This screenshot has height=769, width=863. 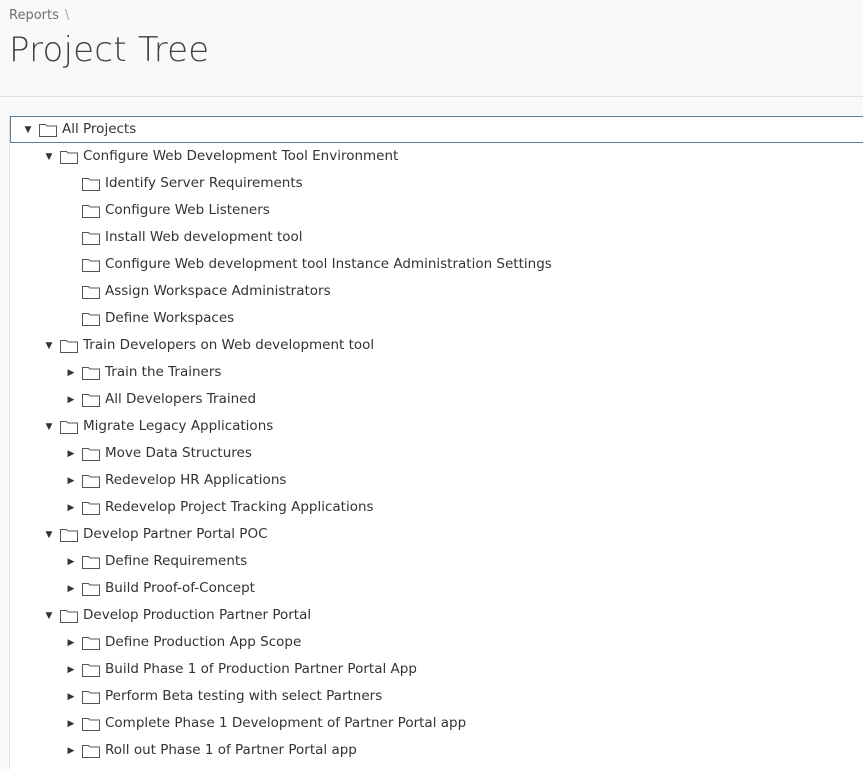 What do you see at coordinates (169, 318) in the screenshot?
I see `tree-node-label: Define Workspaces` at bounding box center [169, 318].